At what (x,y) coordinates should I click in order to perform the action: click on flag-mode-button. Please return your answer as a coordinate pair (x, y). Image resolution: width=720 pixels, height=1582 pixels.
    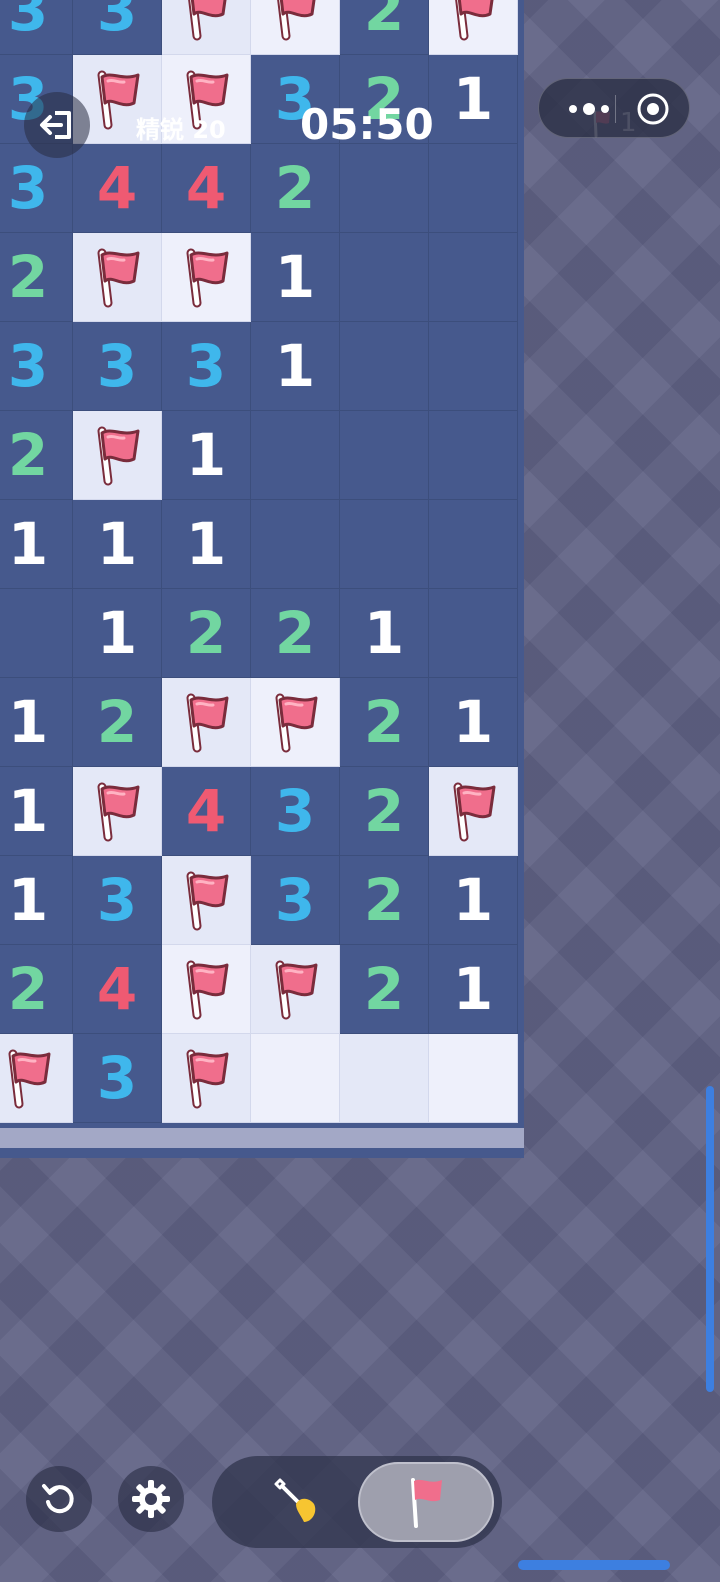
    Looking at the image, I should click on (426, 1502).